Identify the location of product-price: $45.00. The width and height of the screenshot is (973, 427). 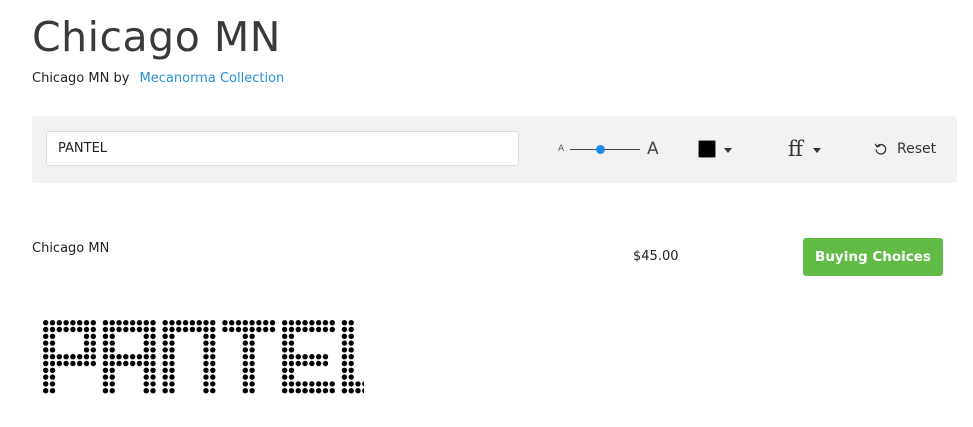
(656, 256).